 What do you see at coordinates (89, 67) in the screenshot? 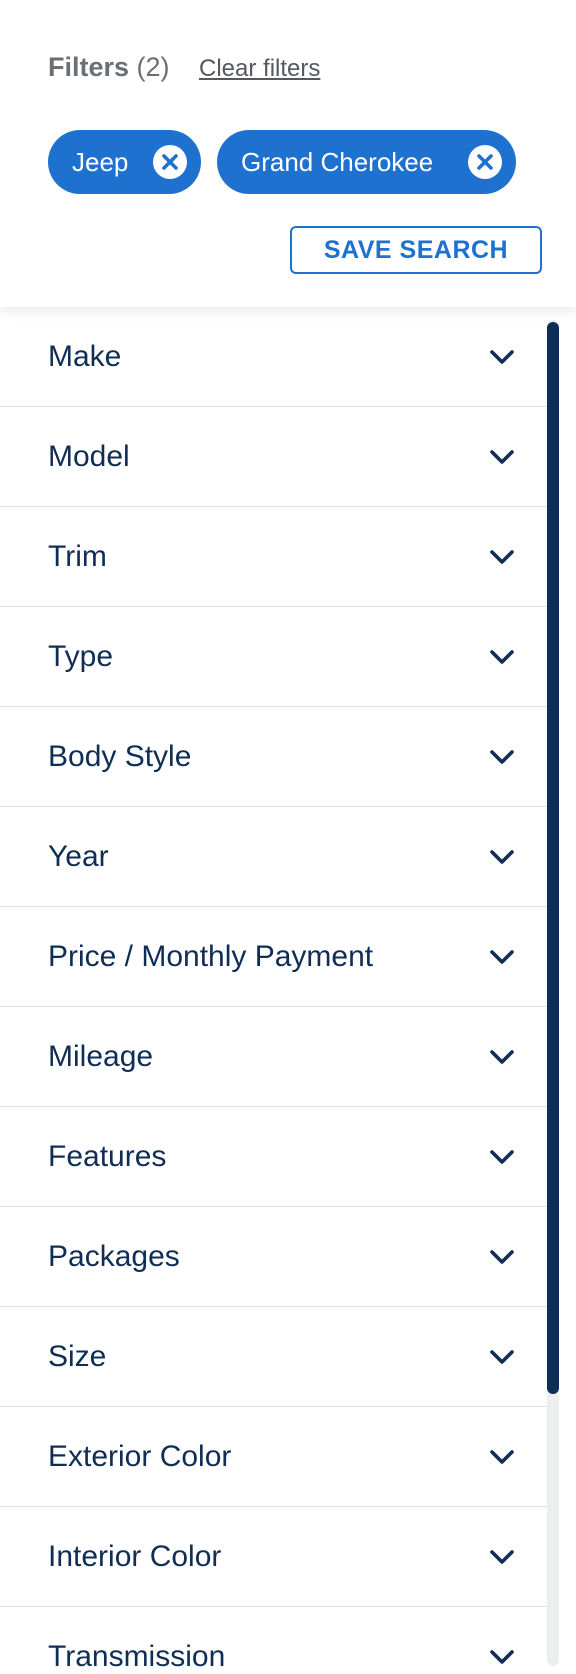
I see `filters-label: Filters` at bounding box center [89, 67].